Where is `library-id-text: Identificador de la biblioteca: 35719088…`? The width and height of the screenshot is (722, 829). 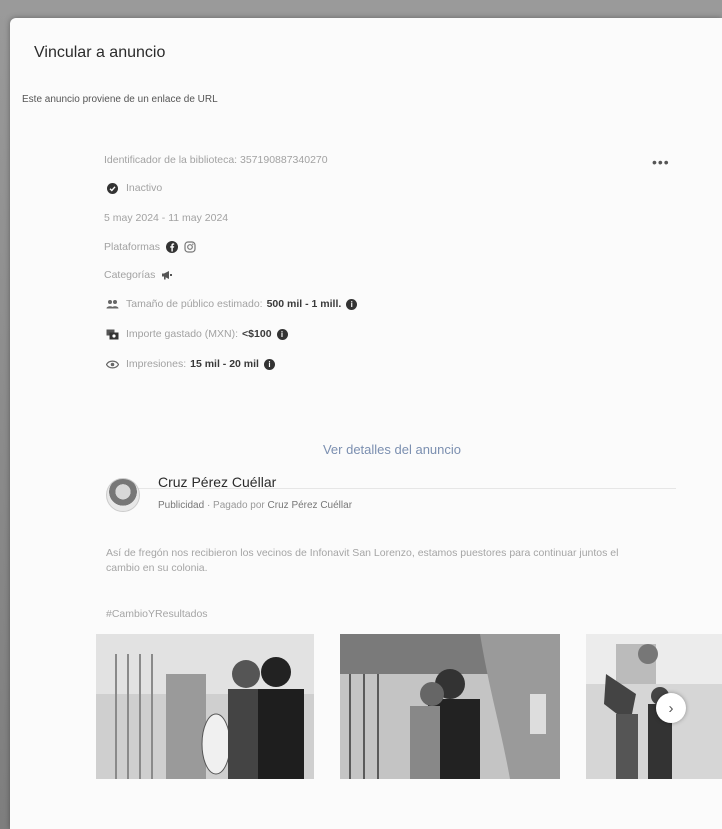 library-id-text: Identificador de la biblioteca: 35719088… is located at coordinates (216, 160).